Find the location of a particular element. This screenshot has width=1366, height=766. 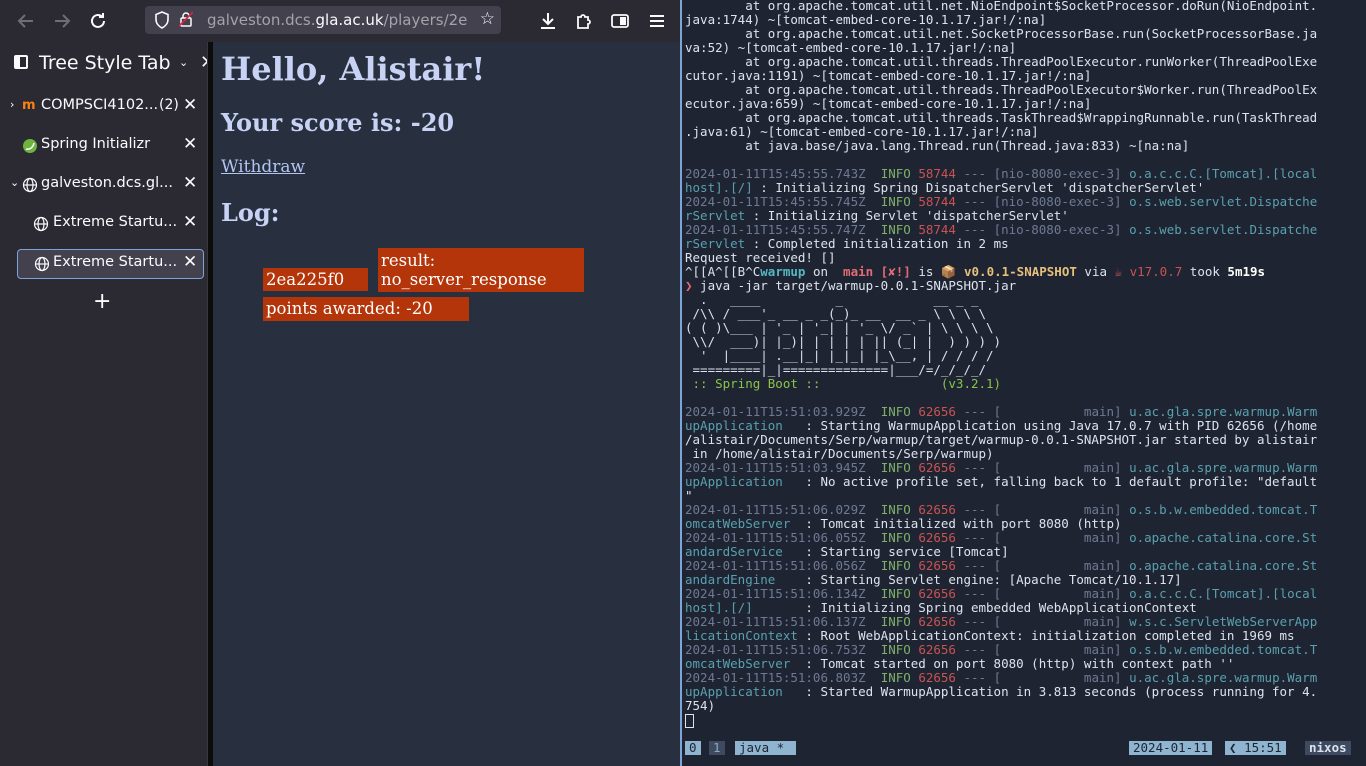

spring-icon is located at coordinates (30, 146).